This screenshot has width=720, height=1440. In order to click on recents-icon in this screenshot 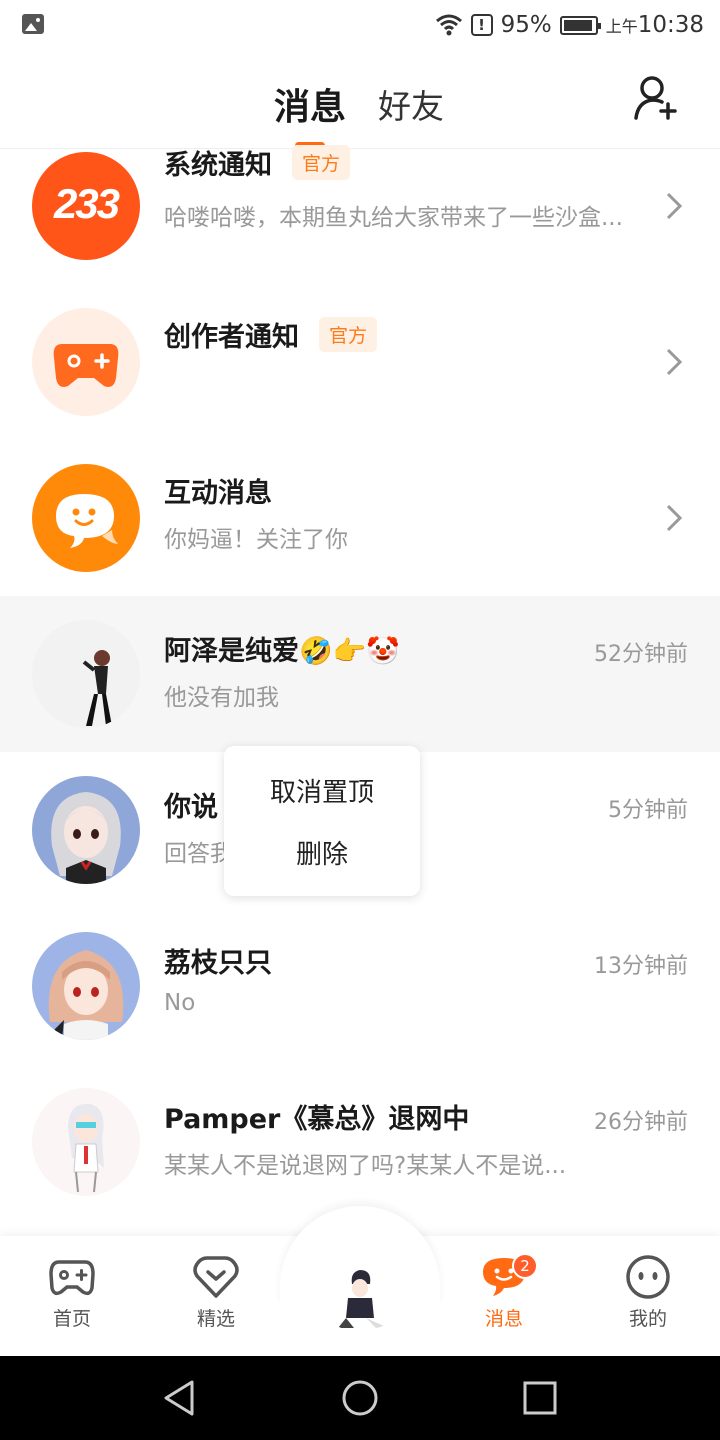, I will do `click(540, 1398)`.